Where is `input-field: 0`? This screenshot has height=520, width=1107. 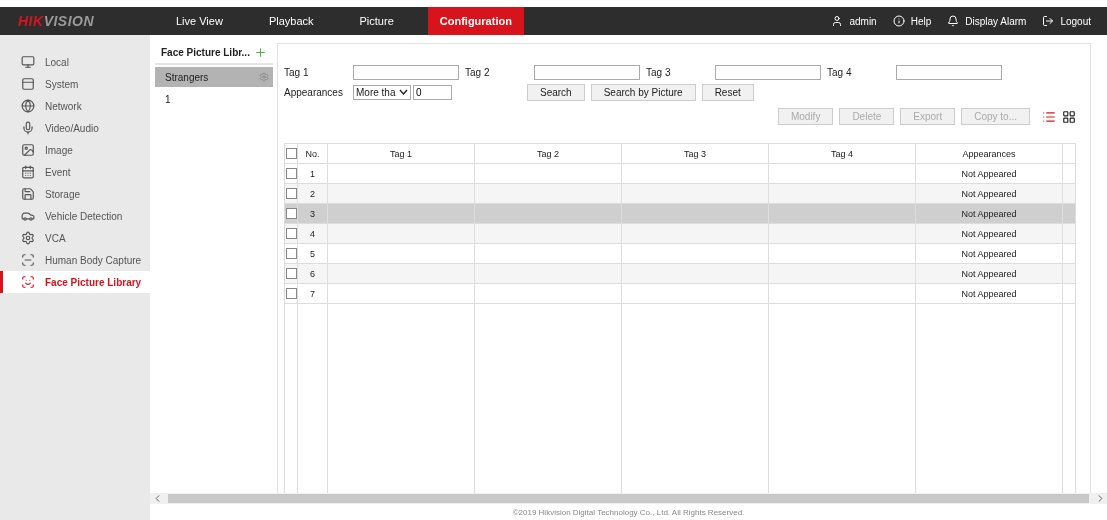 input-field: 0 is located at coordinates (432, 92).